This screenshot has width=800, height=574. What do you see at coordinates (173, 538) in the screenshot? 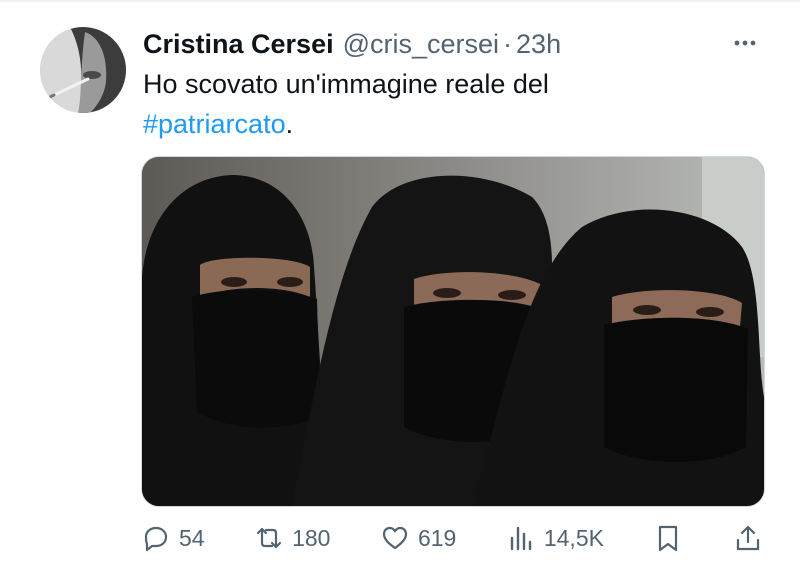
I see `reply-button: 54` at bounding box center [173, 538].